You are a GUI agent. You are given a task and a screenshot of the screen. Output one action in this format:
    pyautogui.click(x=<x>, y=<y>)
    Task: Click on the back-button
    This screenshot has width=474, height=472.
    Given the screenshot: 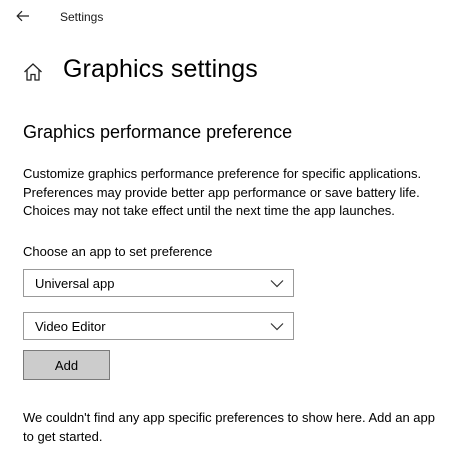 What is the action you would take?
    pyautogui.click(x=23, y=16)
    